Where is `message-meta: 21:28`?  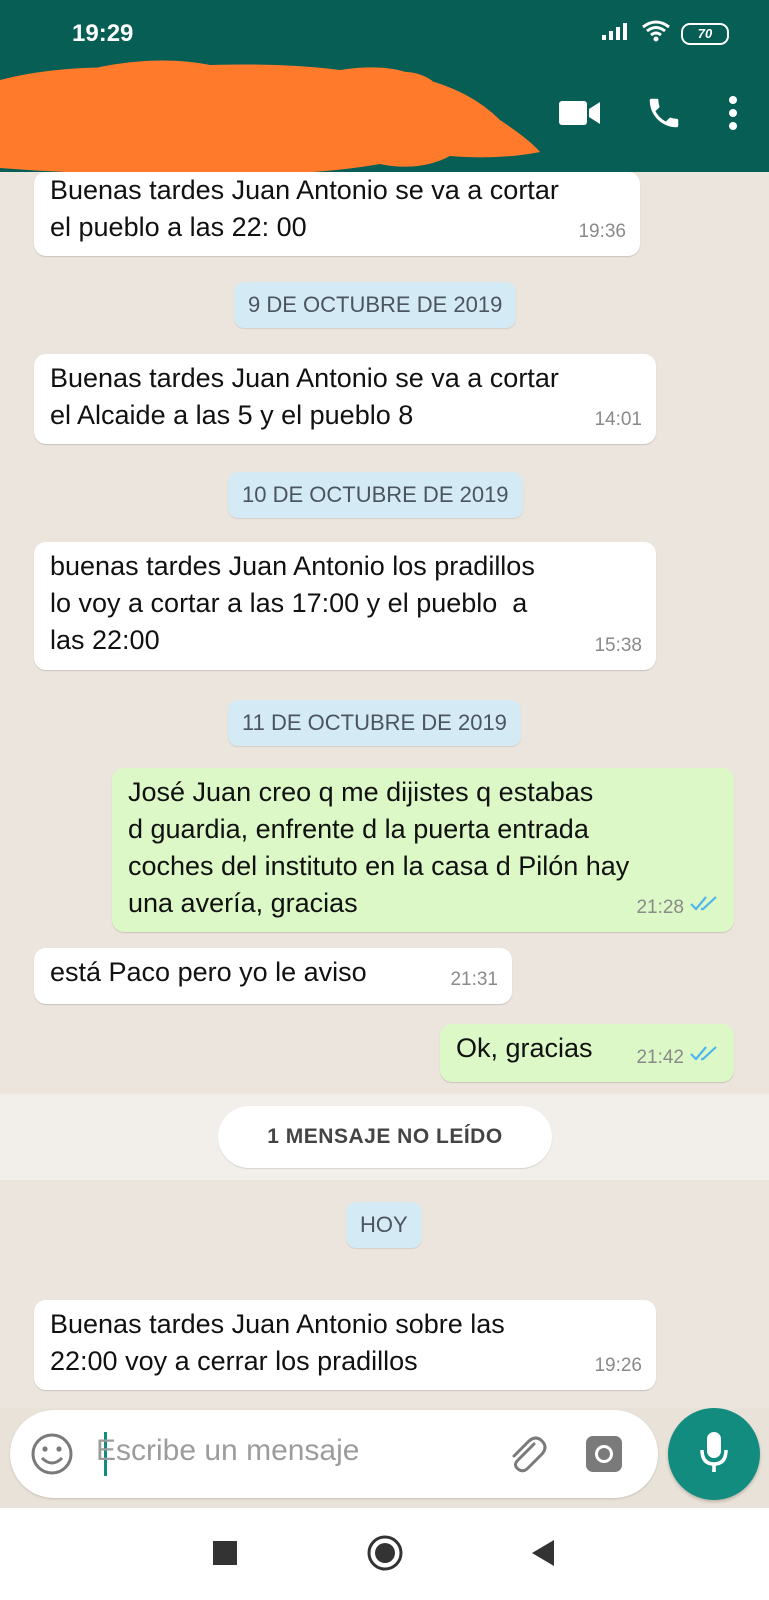
message-meta: 21:28 is located at coordinates (678, 907).